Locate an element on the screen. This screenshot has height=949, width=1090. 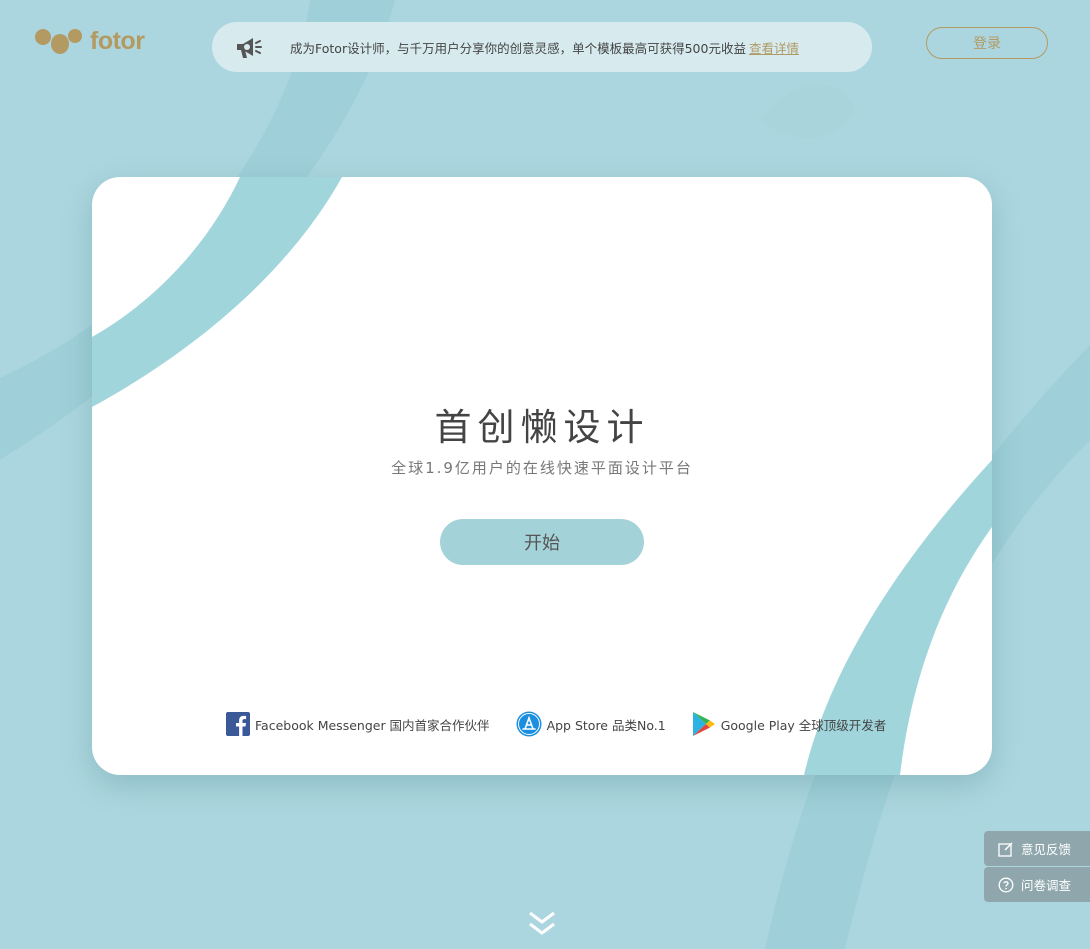
start-button: 开始 is located at coordinates (542, 542).